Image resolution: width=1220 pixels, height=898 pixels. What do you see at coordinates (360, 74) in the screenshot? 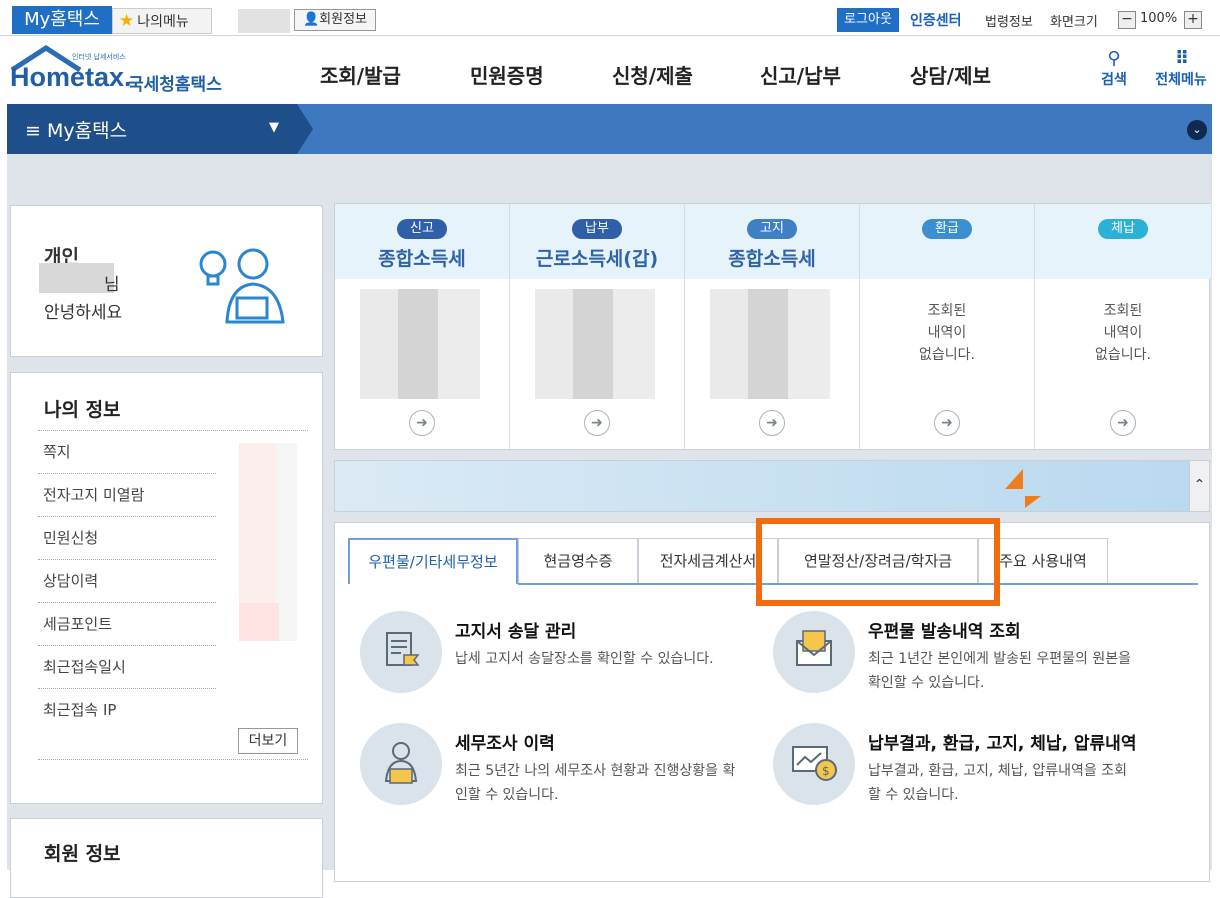
I see `gnb-menu-inquiry: 조회/발급` at bounding box center [360, 74].